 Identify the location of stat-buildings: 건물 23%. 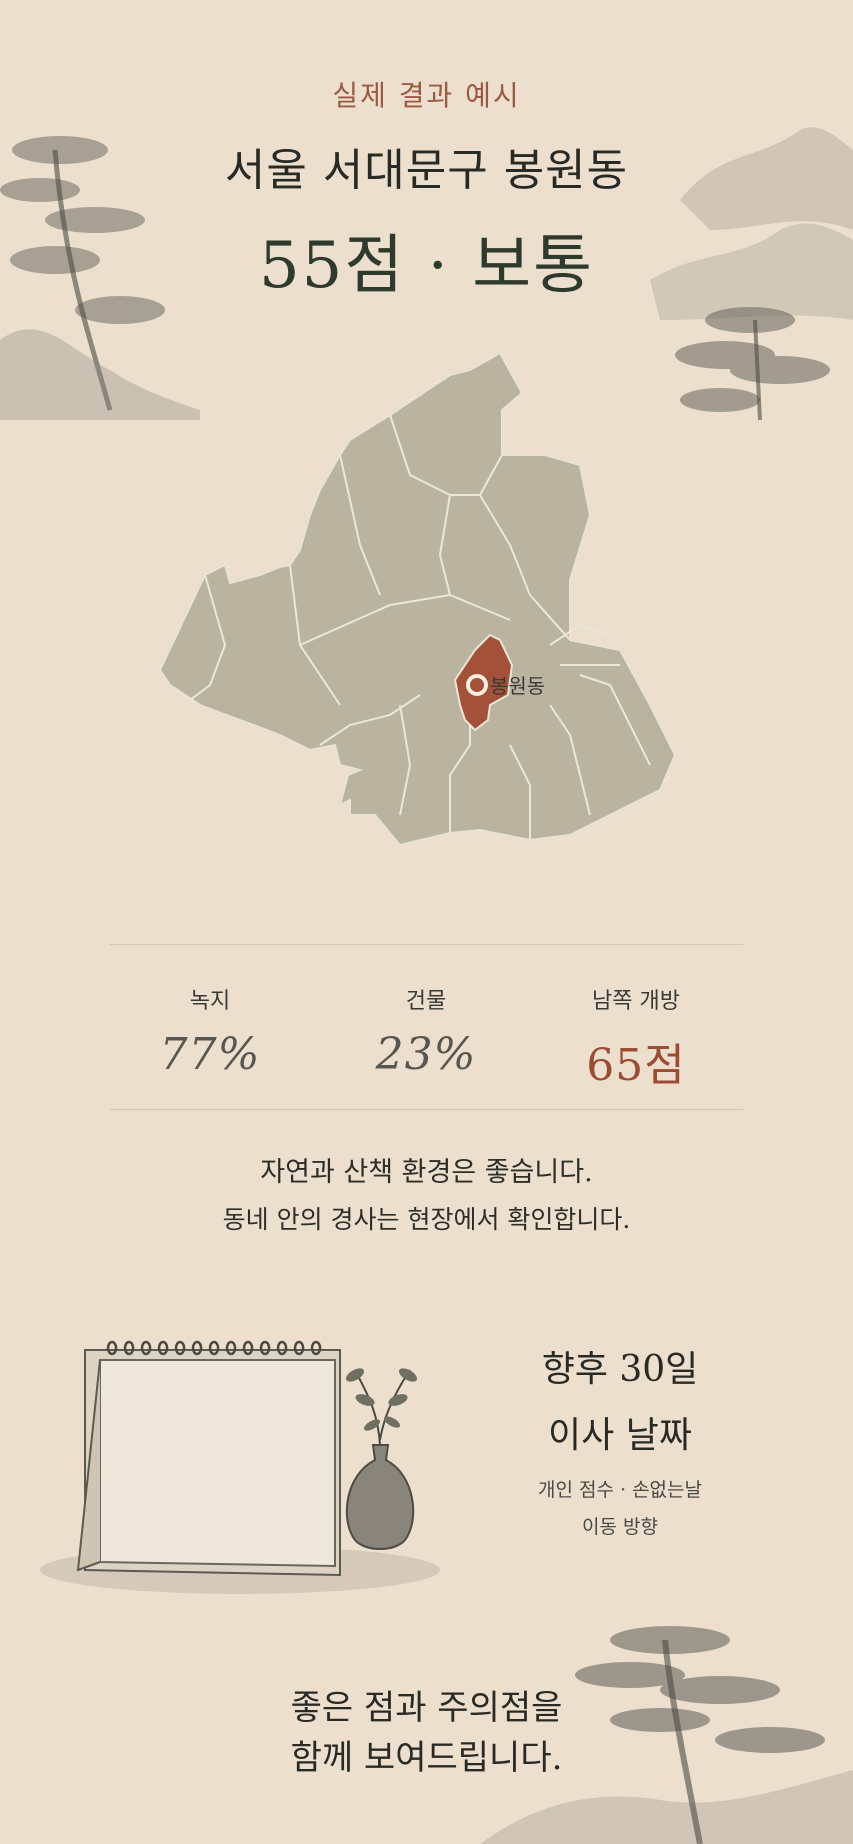
(426, 1031).